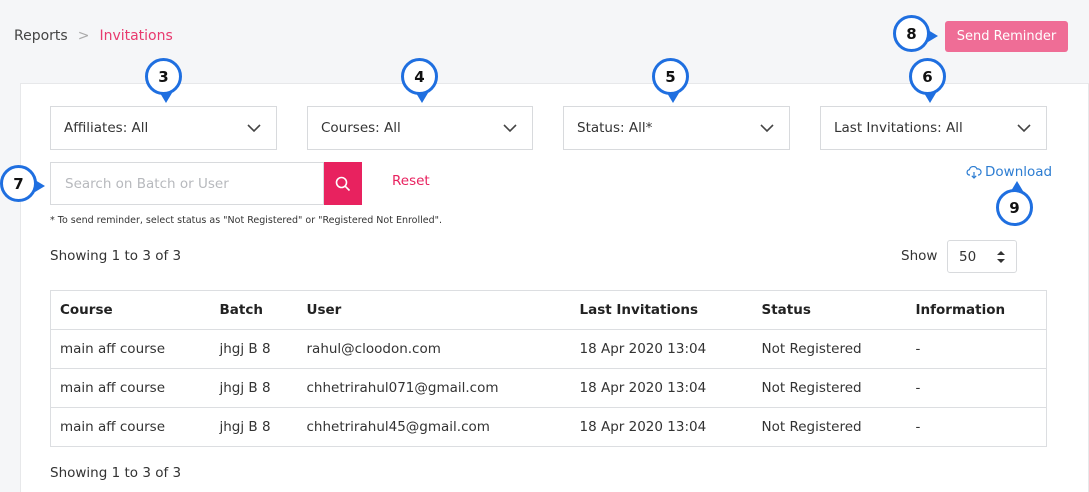  What do you see at coordinates (130, 310) in the screenshot?
I see `column-header-course: Course` at bounding box center [130, 310].